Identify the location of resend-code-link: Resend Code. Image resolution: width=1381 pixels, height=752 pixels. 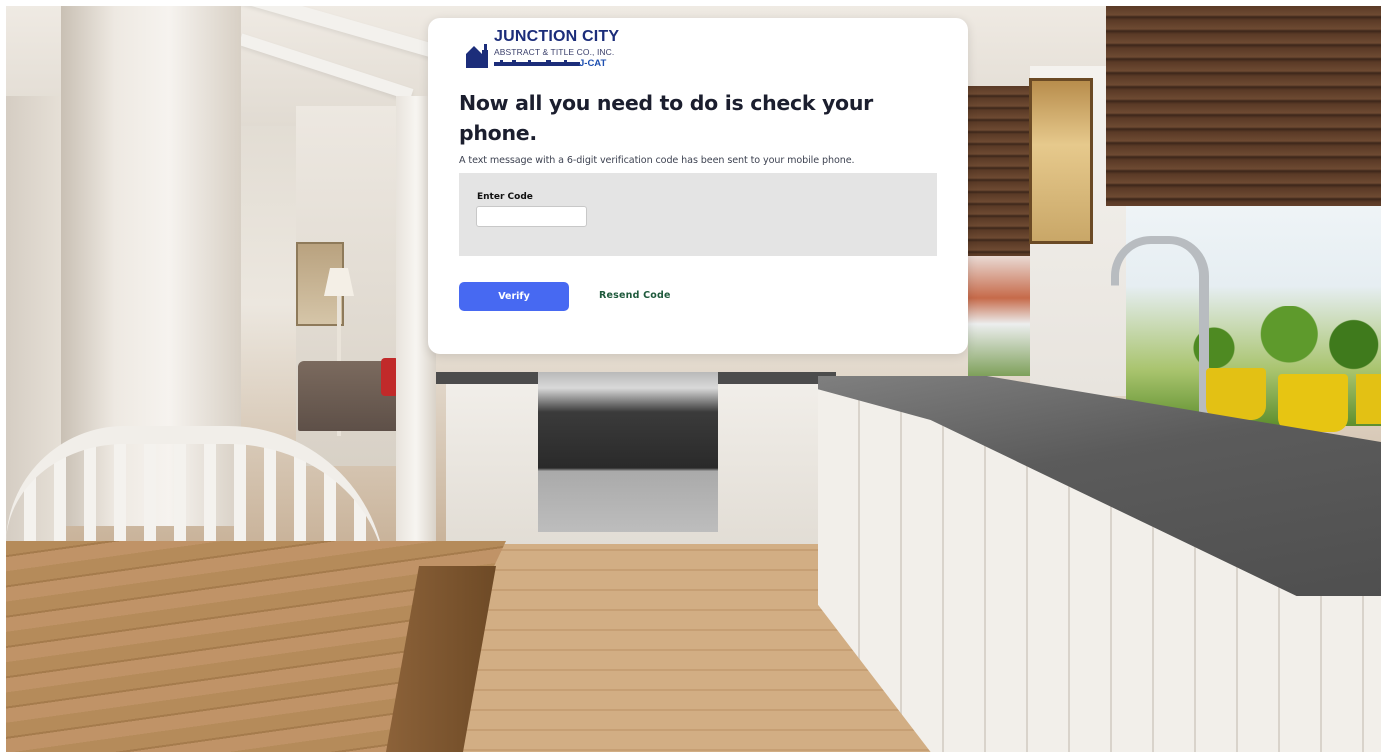
(635, 295).